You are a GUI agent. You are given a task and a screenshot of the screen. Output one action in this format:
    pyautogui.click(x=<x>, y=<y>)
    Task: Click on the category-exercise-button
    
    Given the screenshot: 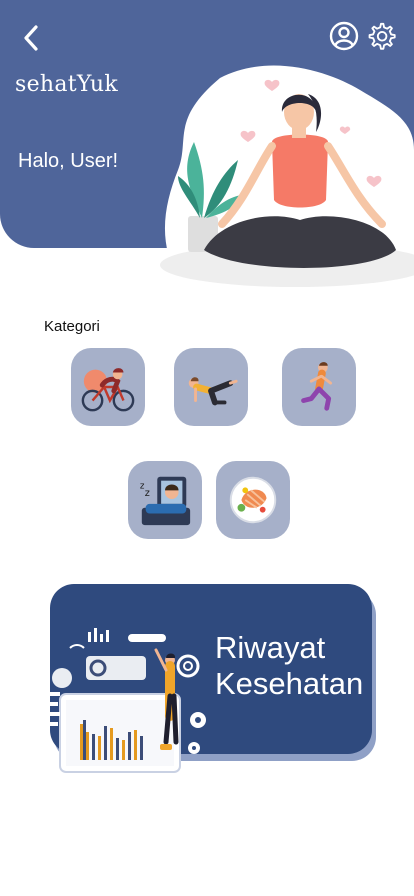 What is the action you would take?
    pyautogui.click(x=211, y=387)
    